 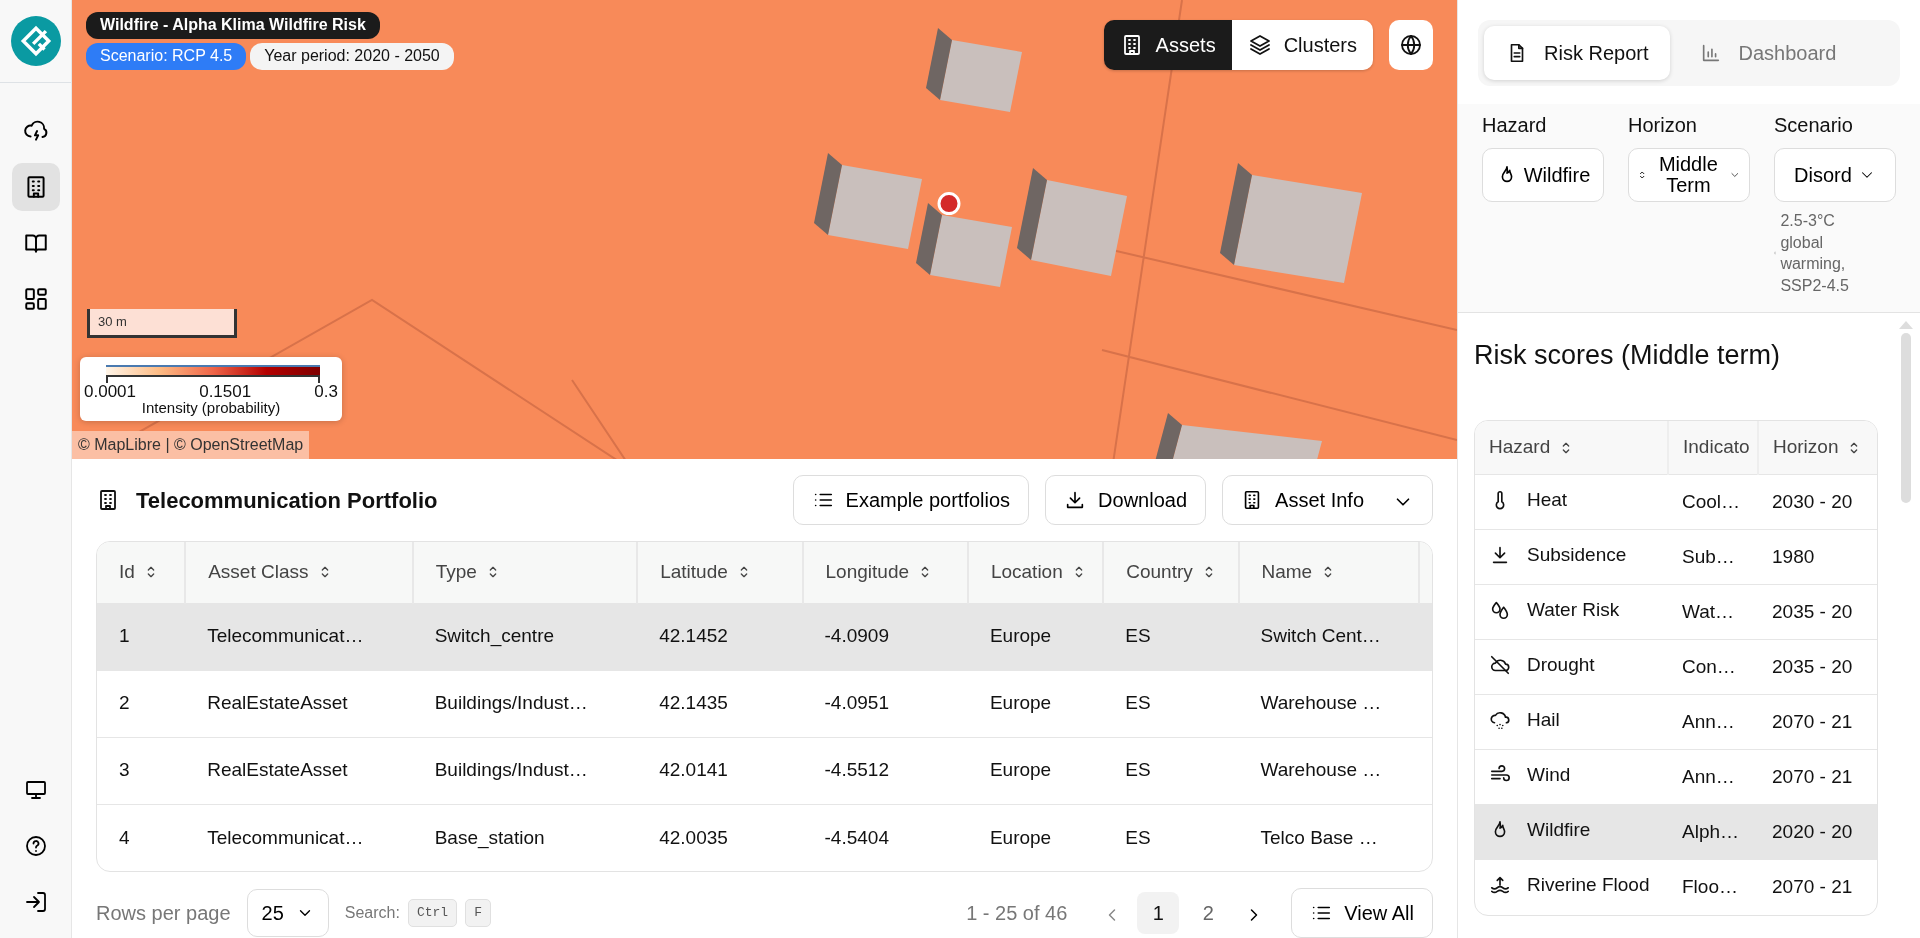 I want to click on column-header: Indicato, so click(x=1713, y=447).